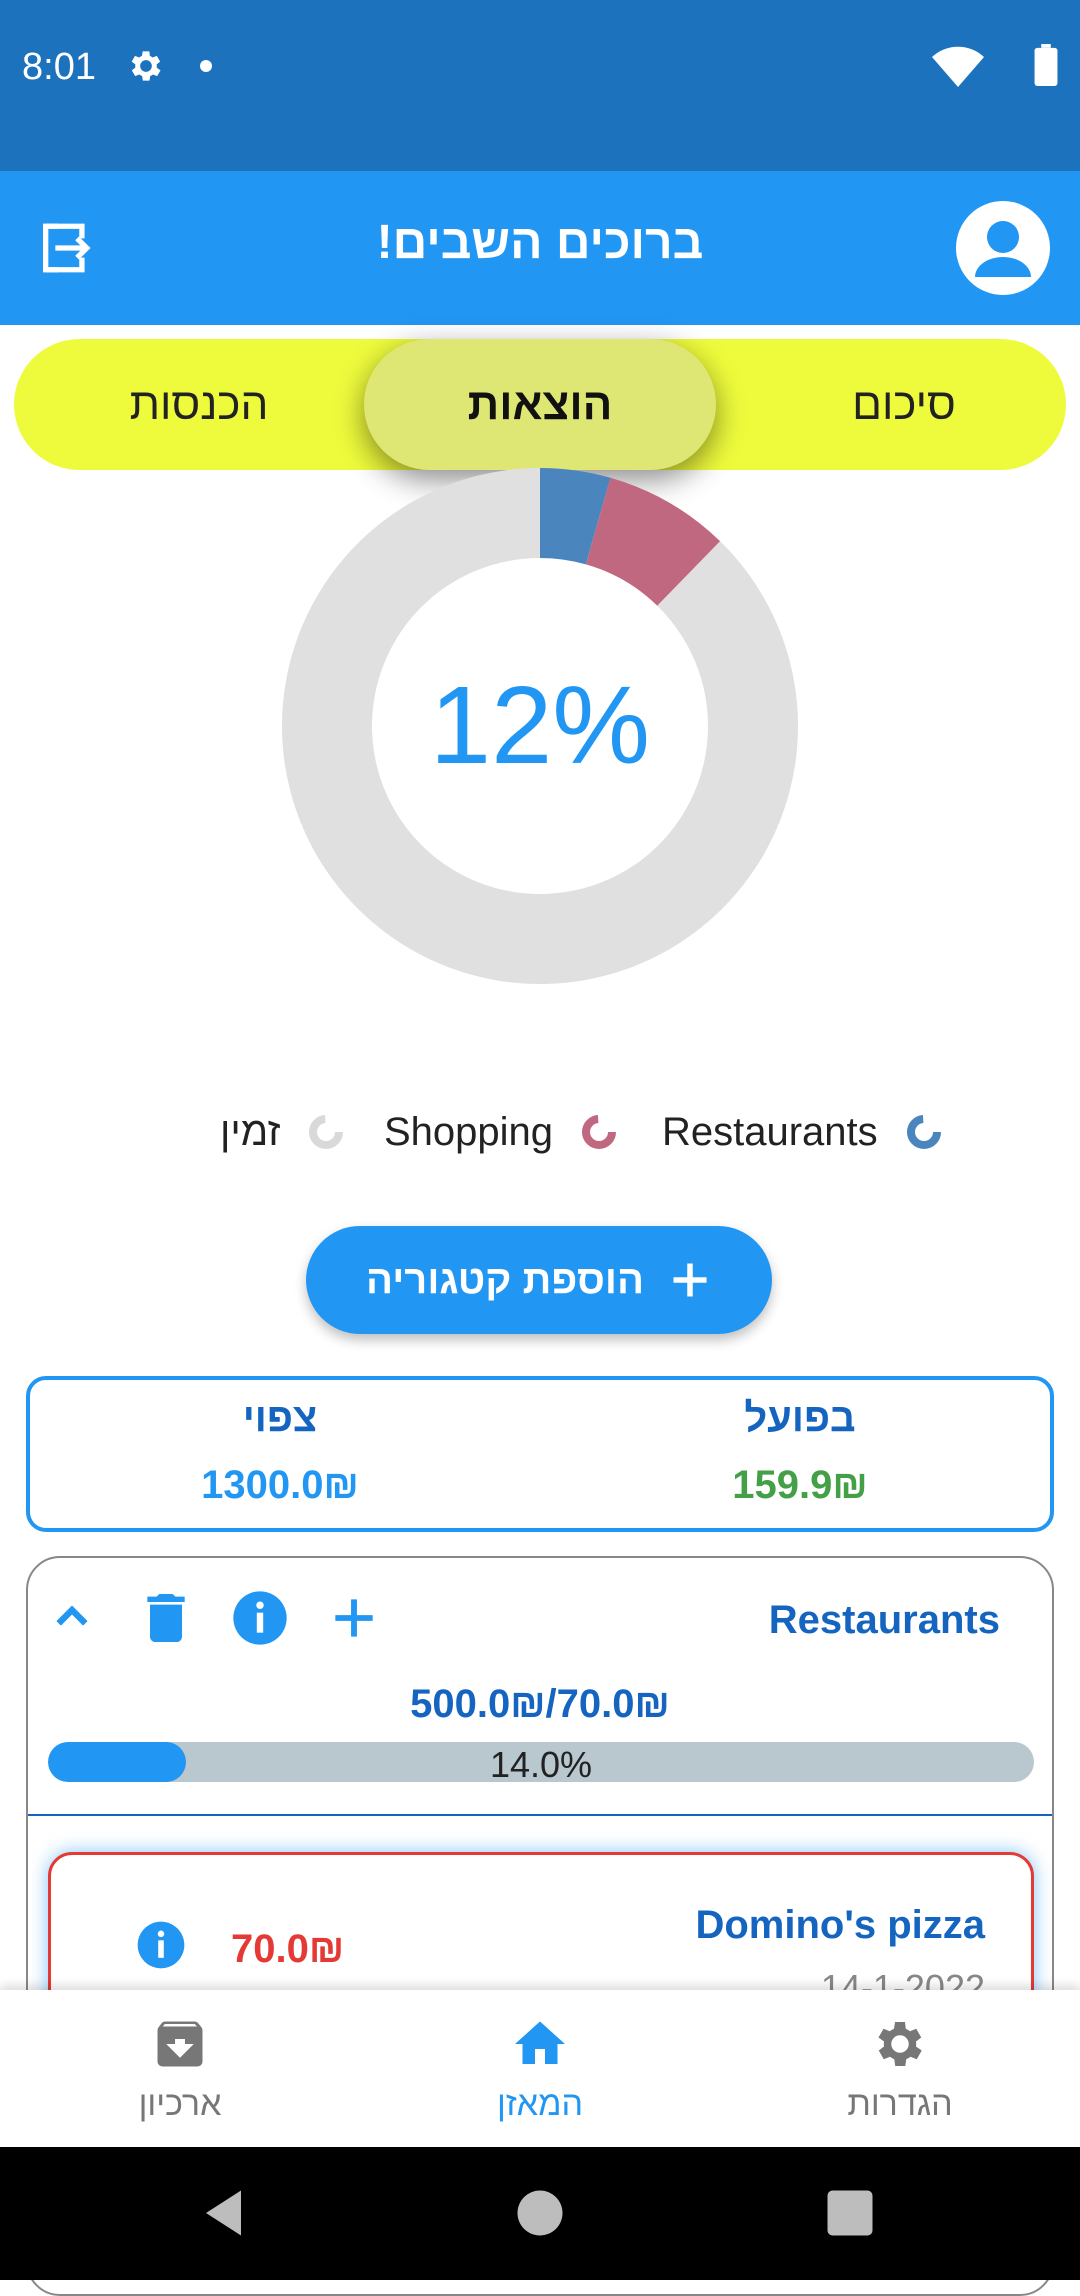 Image resolution: width=1080 pixels, height=2296 pixels. I want to click on trash-icon, so click(166, 1618).